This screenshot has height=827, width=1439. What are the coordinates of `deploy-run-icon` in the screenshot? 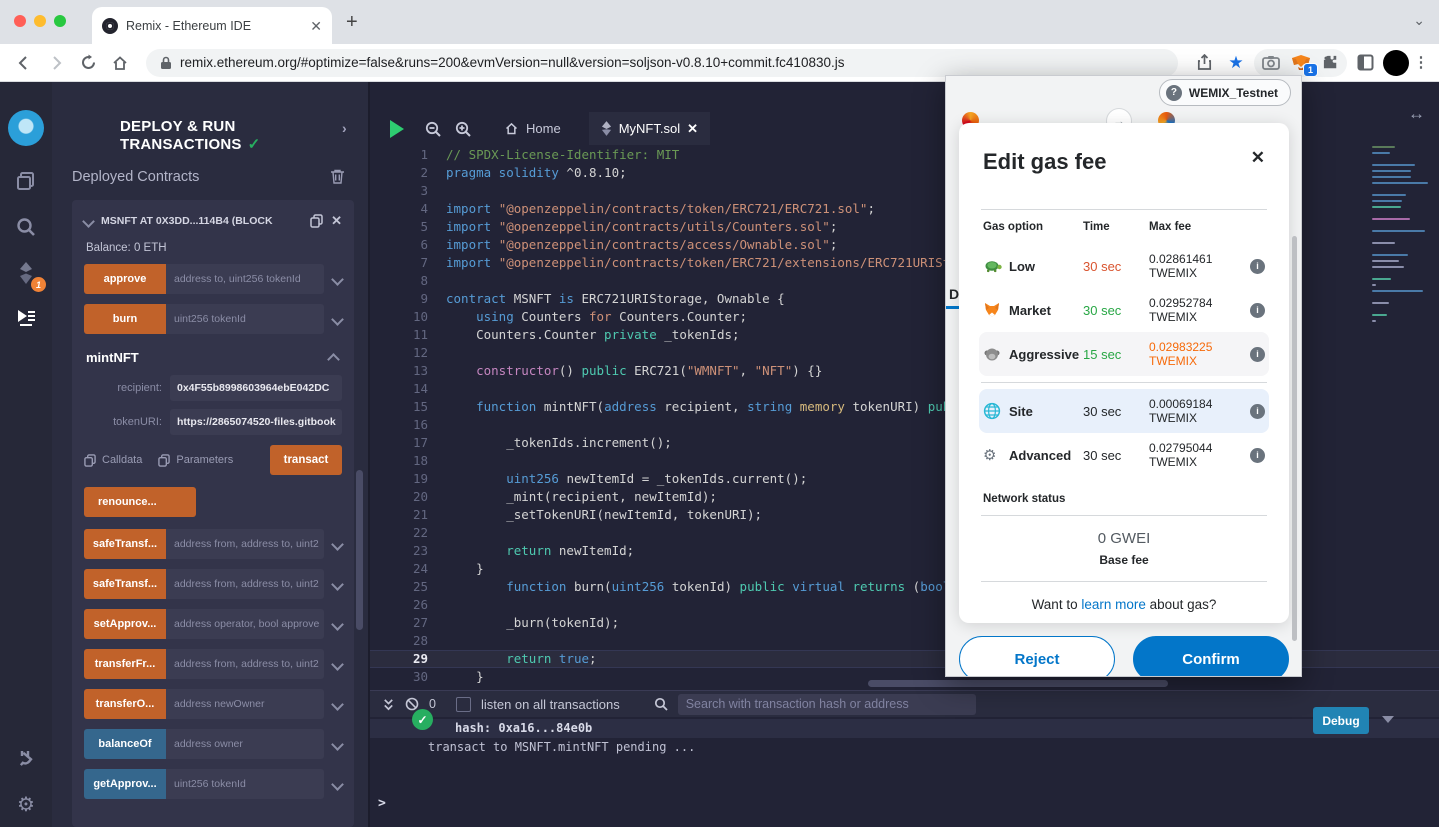 It's located at (26, 319).